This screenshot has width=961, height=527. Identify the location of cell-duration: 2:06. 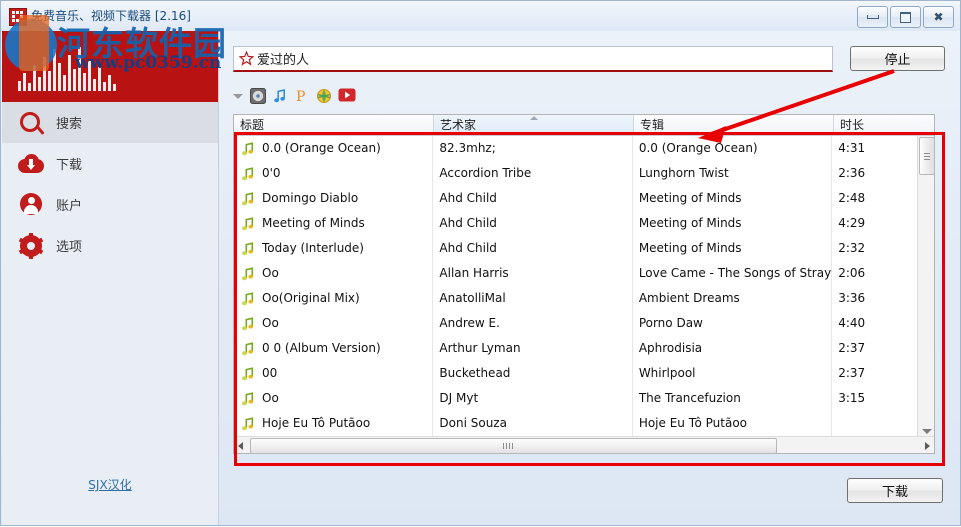
(852, 273).